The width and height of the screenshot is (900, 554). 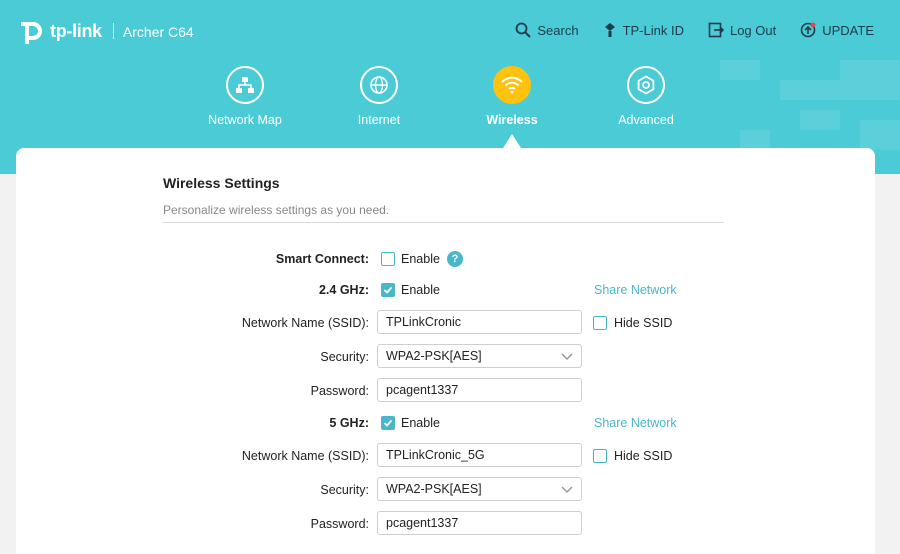 I want to click on band5-password-label: Password:, so click(x=339, y=524).